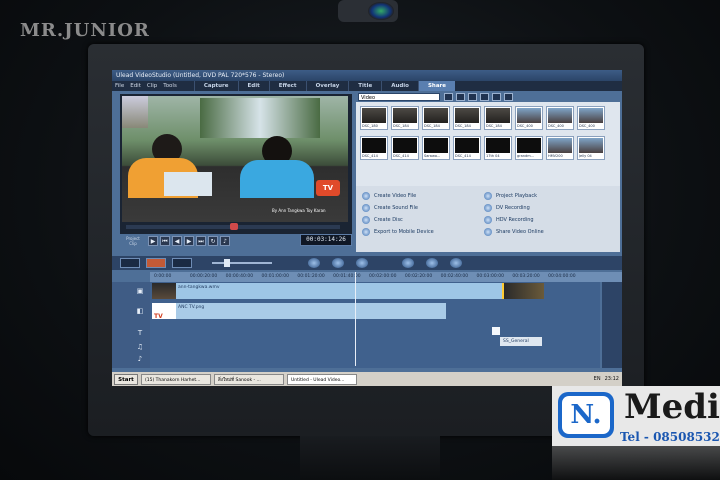  What do you see at coordinates (189, 241) in the screenshot?
I see `next-frame-icon: ▶` at bounding box center [189, 241].